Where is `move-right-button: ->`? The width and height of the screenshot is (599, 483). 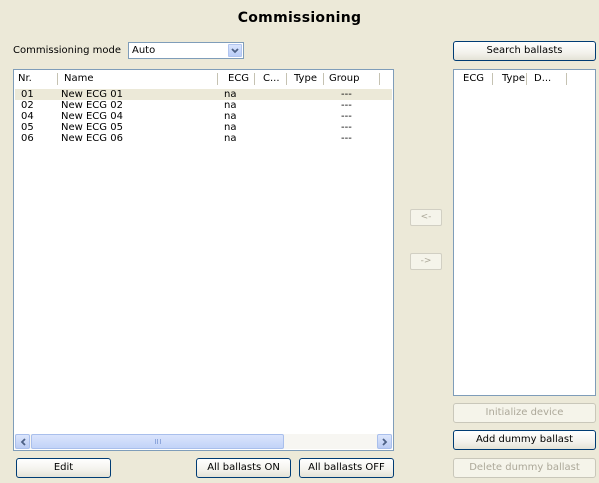 move-right-button: -> is located at coordinates (426, 261).